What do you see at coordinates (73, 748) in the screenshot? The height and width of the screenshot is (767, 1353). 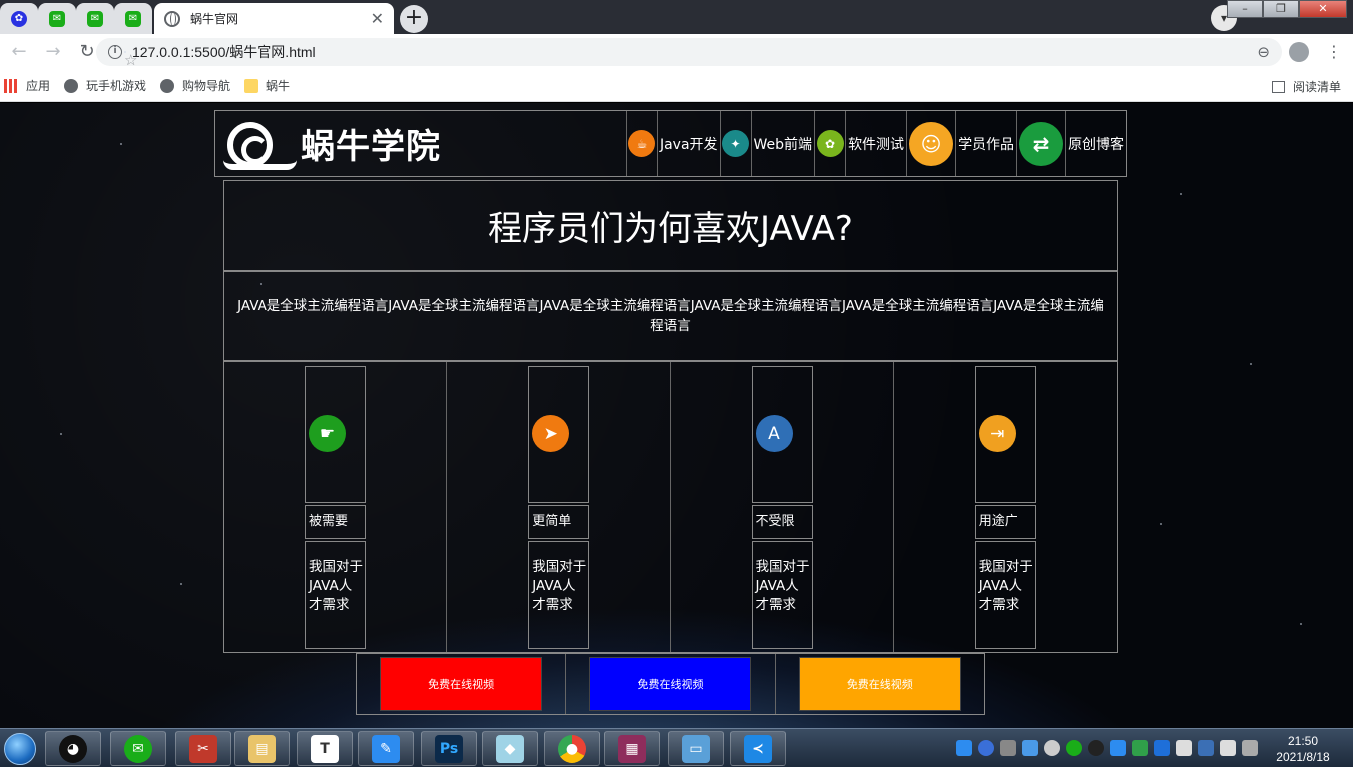 I see `taskbar-qq: ◕` at bounding box center [73, 748].